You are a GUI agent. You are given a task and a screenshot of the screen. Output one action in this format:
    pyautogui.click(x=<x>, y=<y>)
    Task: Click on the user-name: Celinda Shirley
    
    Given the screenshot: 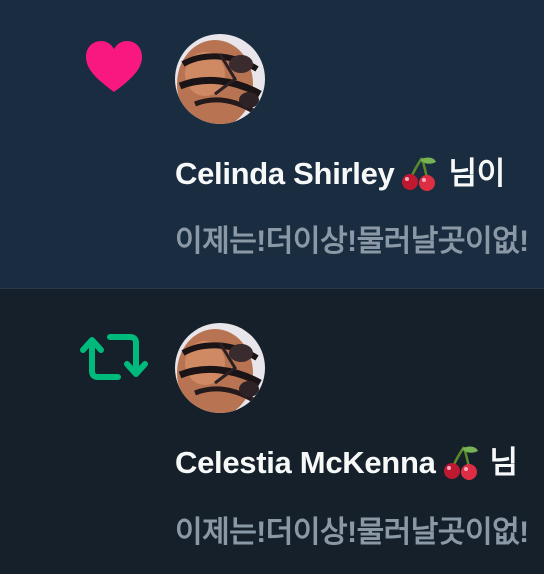 What is the action you would take?
    pyautogui.click(x=285, y=173)
    